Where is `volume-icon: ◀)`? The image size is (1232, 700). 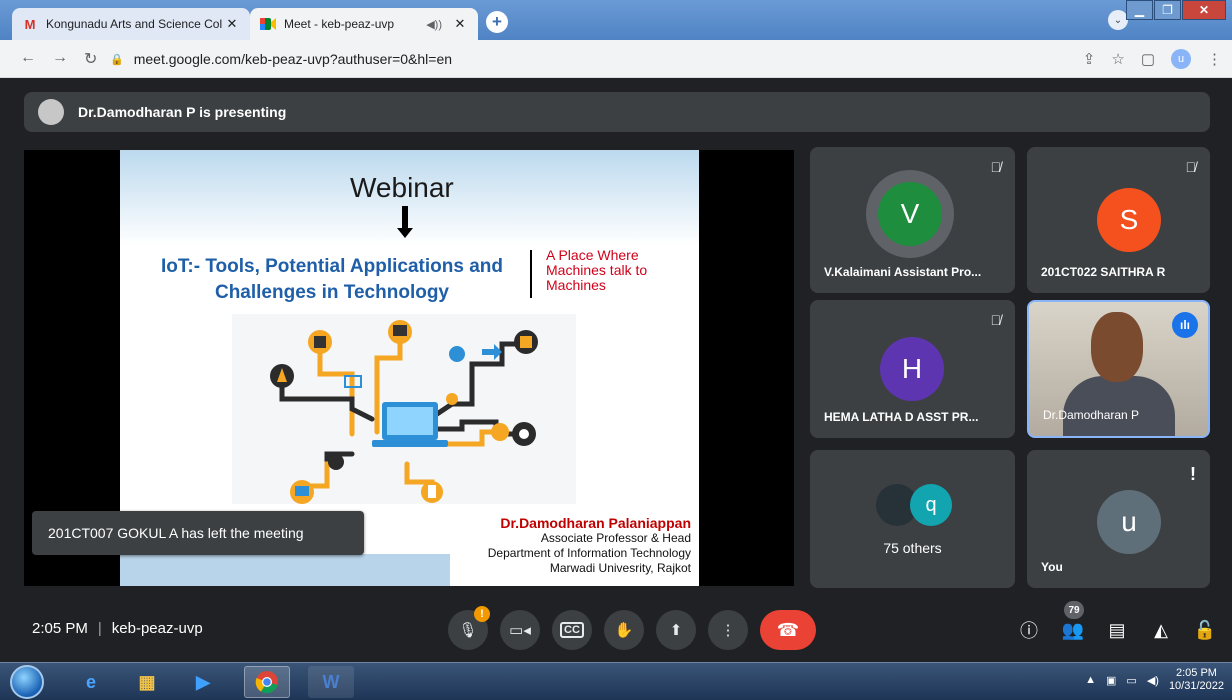
volume-icon: ◀) is located at coordinates (1153, 680).